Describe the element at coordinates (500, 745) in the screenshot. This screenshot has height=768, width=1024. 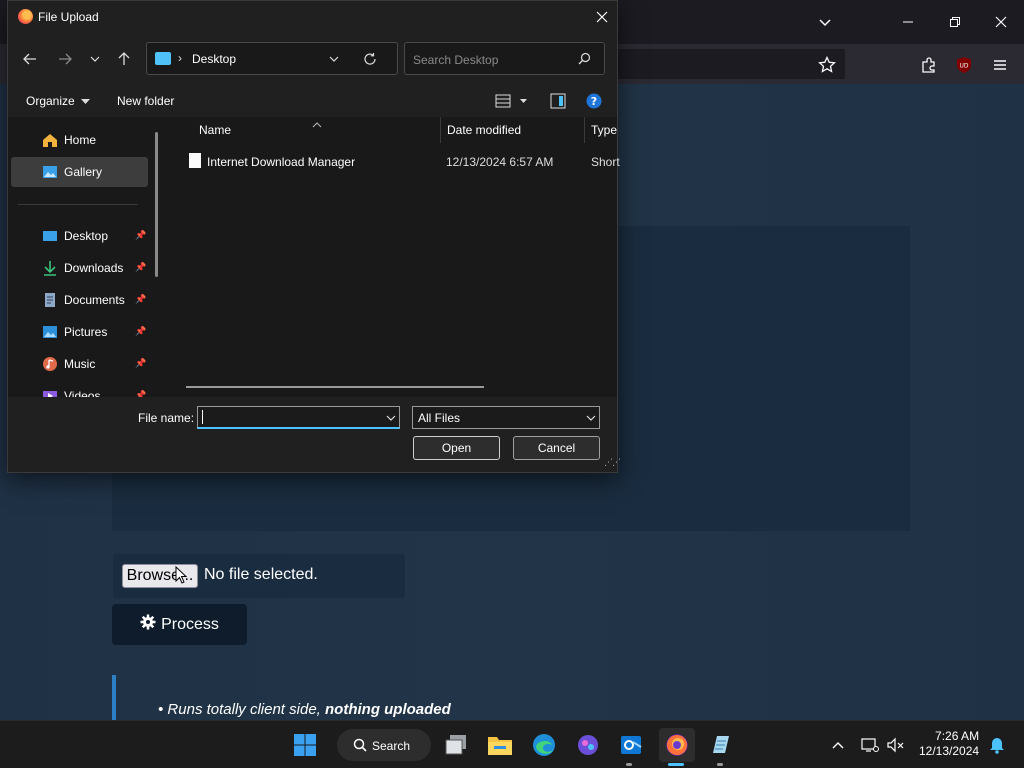
I see `file-explorer-icon` at that location.